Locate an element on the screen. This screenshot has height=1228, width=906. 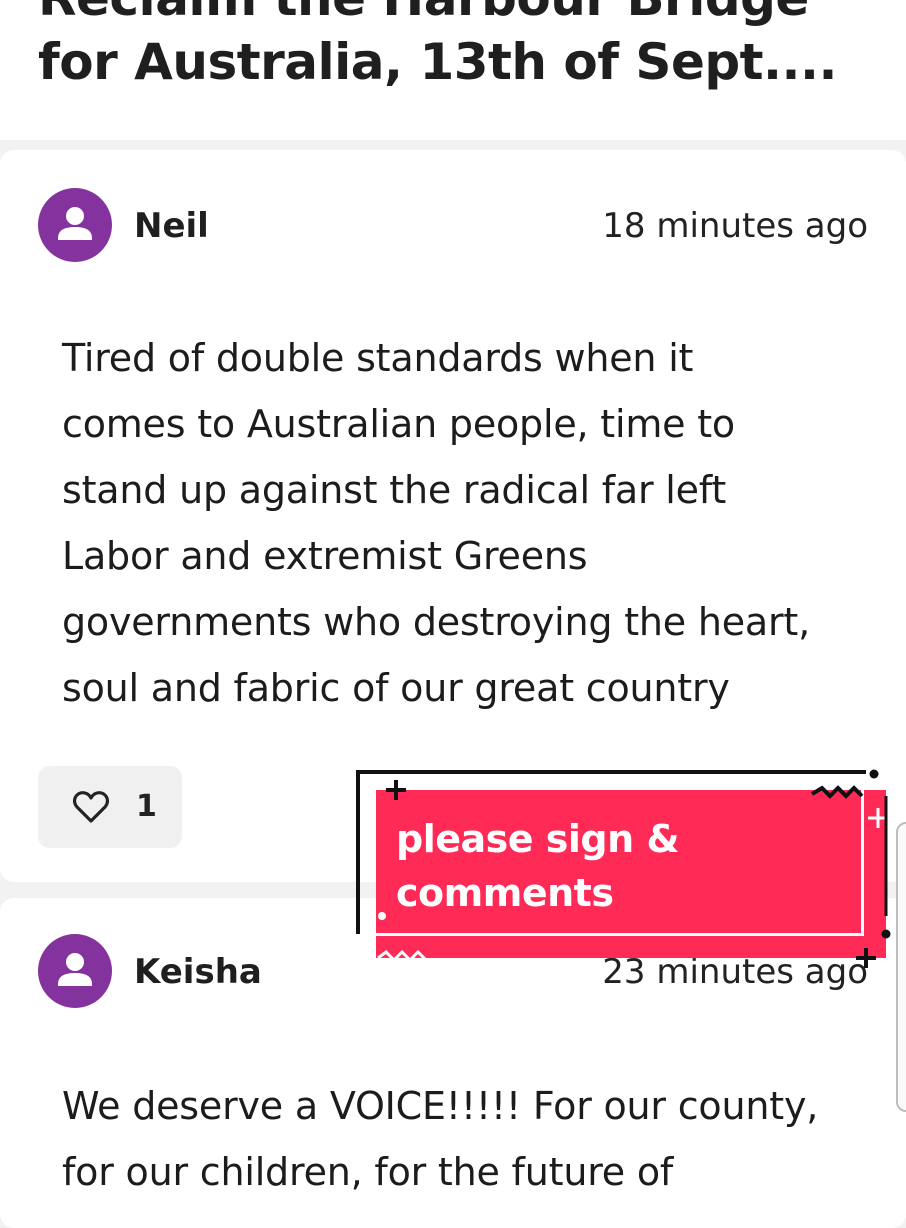
scrollbar-handle is located at coordinates (901, 967).